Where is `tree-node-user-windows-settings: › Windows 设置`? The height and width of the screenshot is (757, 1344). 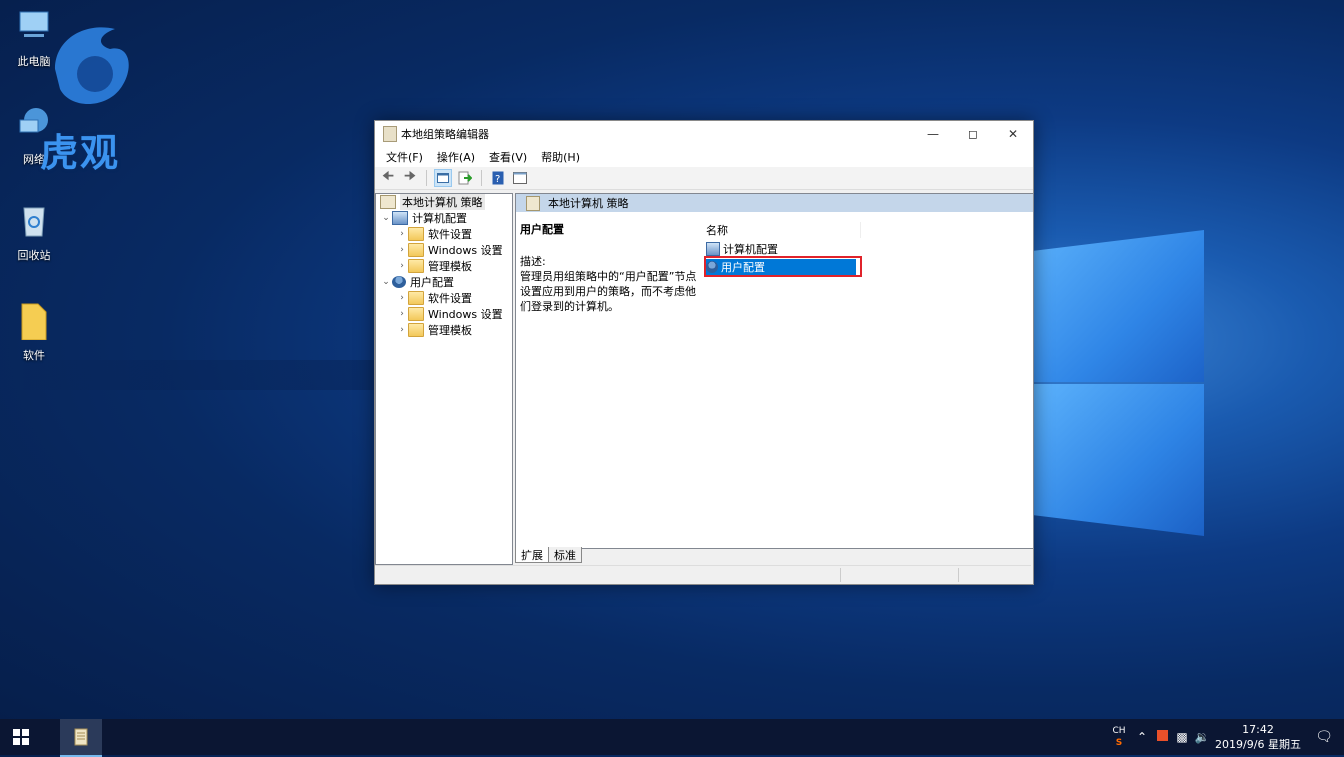 tree-node-user-windows-settings: › Windows 设置 is located at coordinates (444, 314).